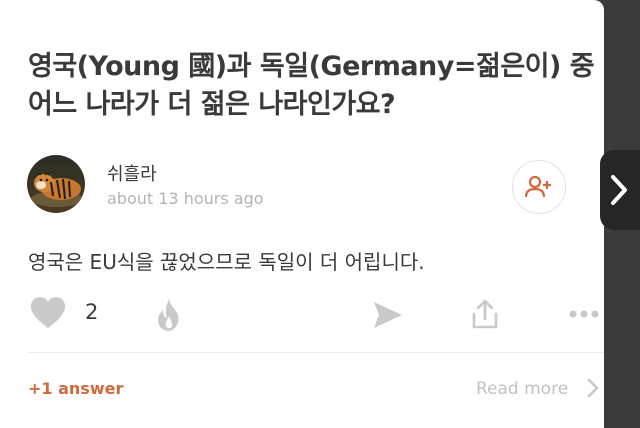 The height and width of the screenshot is (428, 640). I want to click on share-arrow-icon, so click(388, 315).